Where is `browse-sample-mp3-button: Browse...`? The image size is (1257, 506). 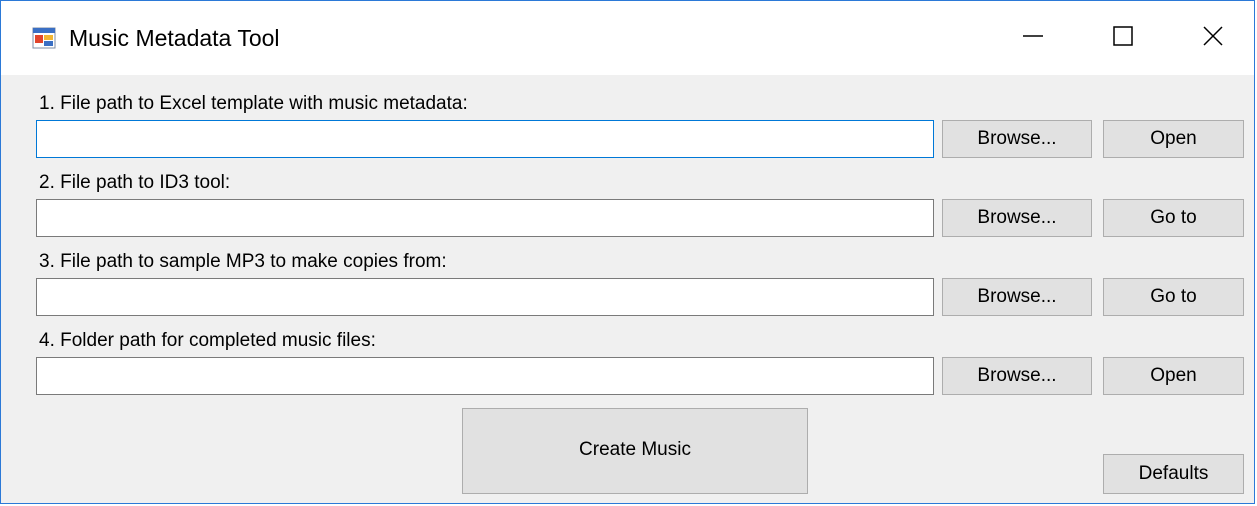
browse-sample-mp3-button: Browse... is located at coordinates (1017, 297).